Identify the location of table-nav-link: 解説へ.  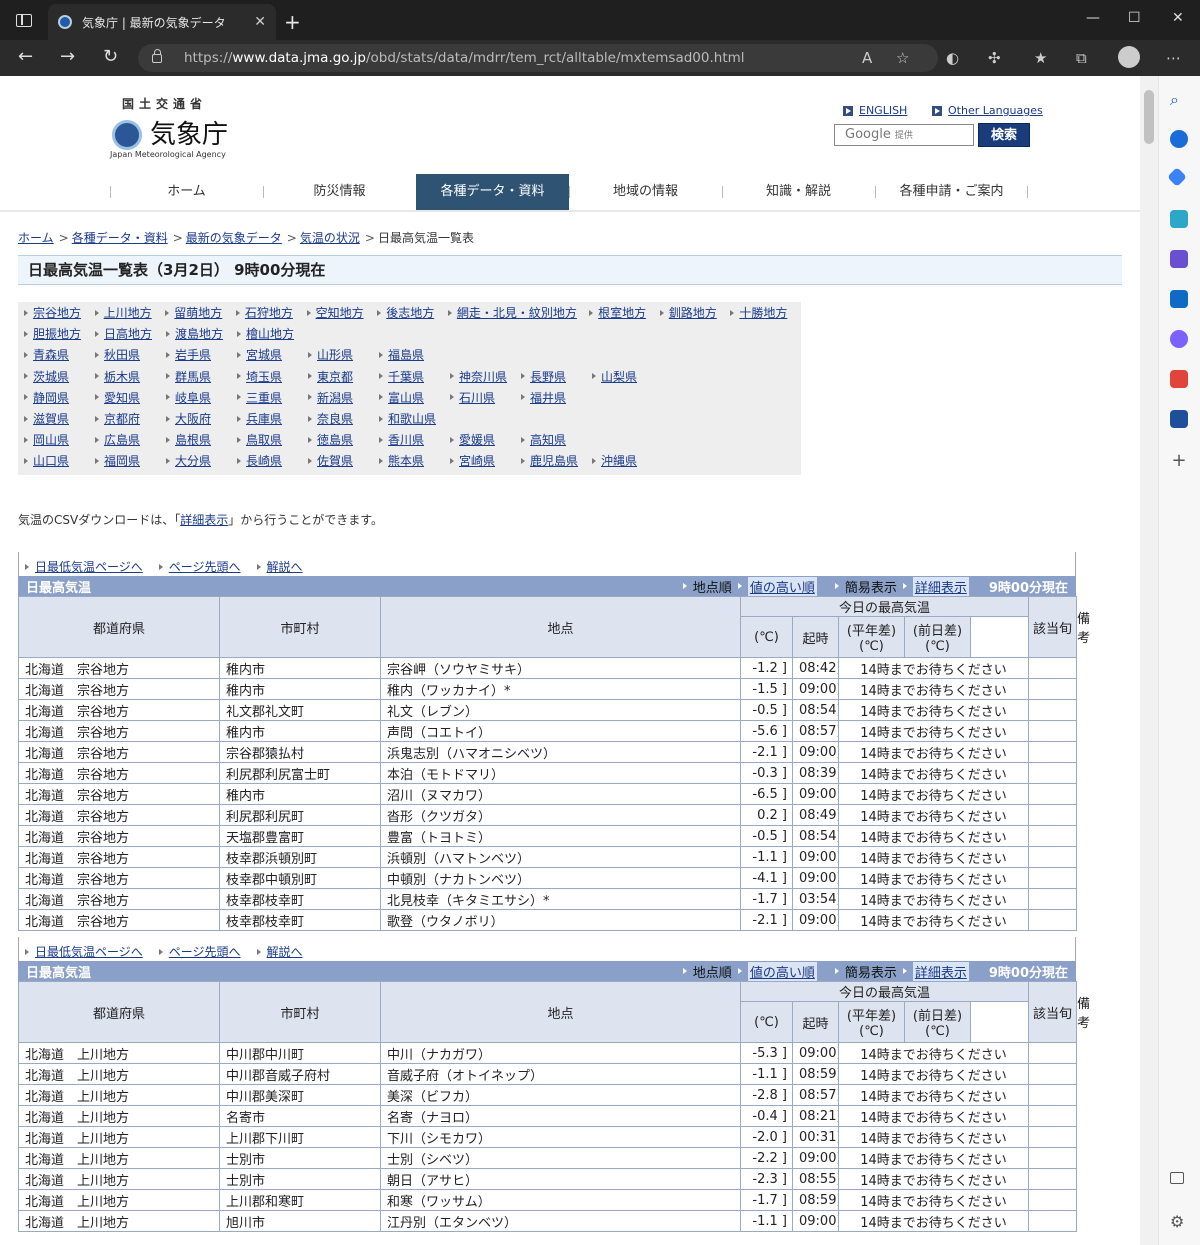
(279, 951).